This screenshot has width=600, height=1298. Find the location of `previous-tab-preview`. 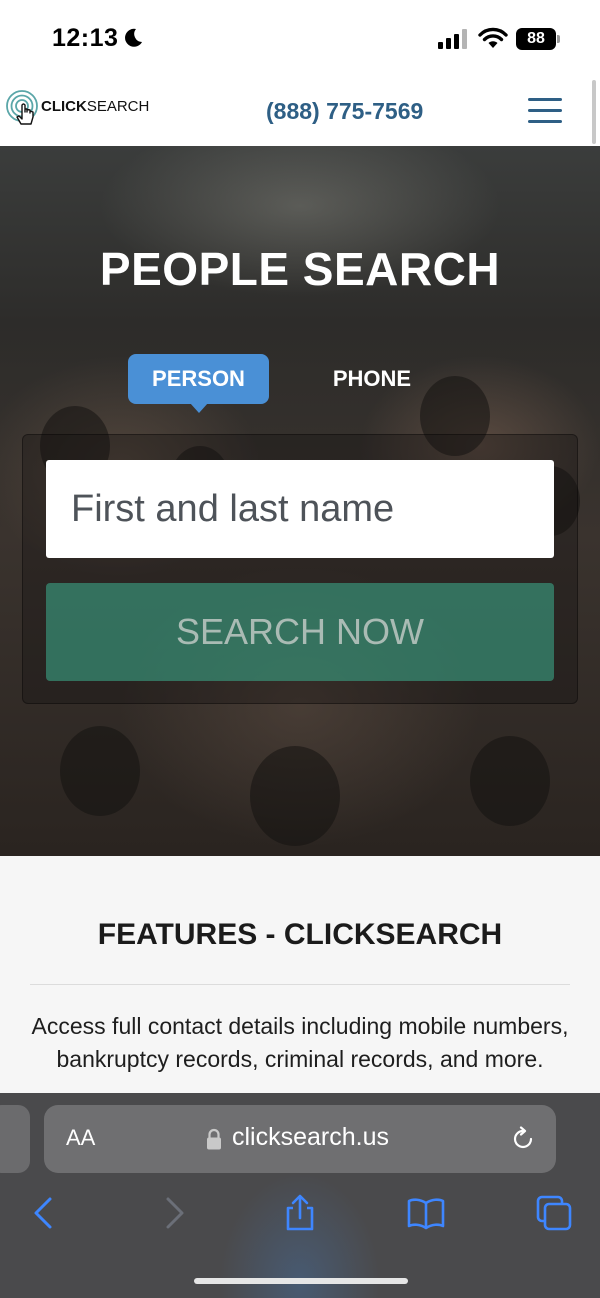

previous-tab-preview is located at coordinates (15, 1139).